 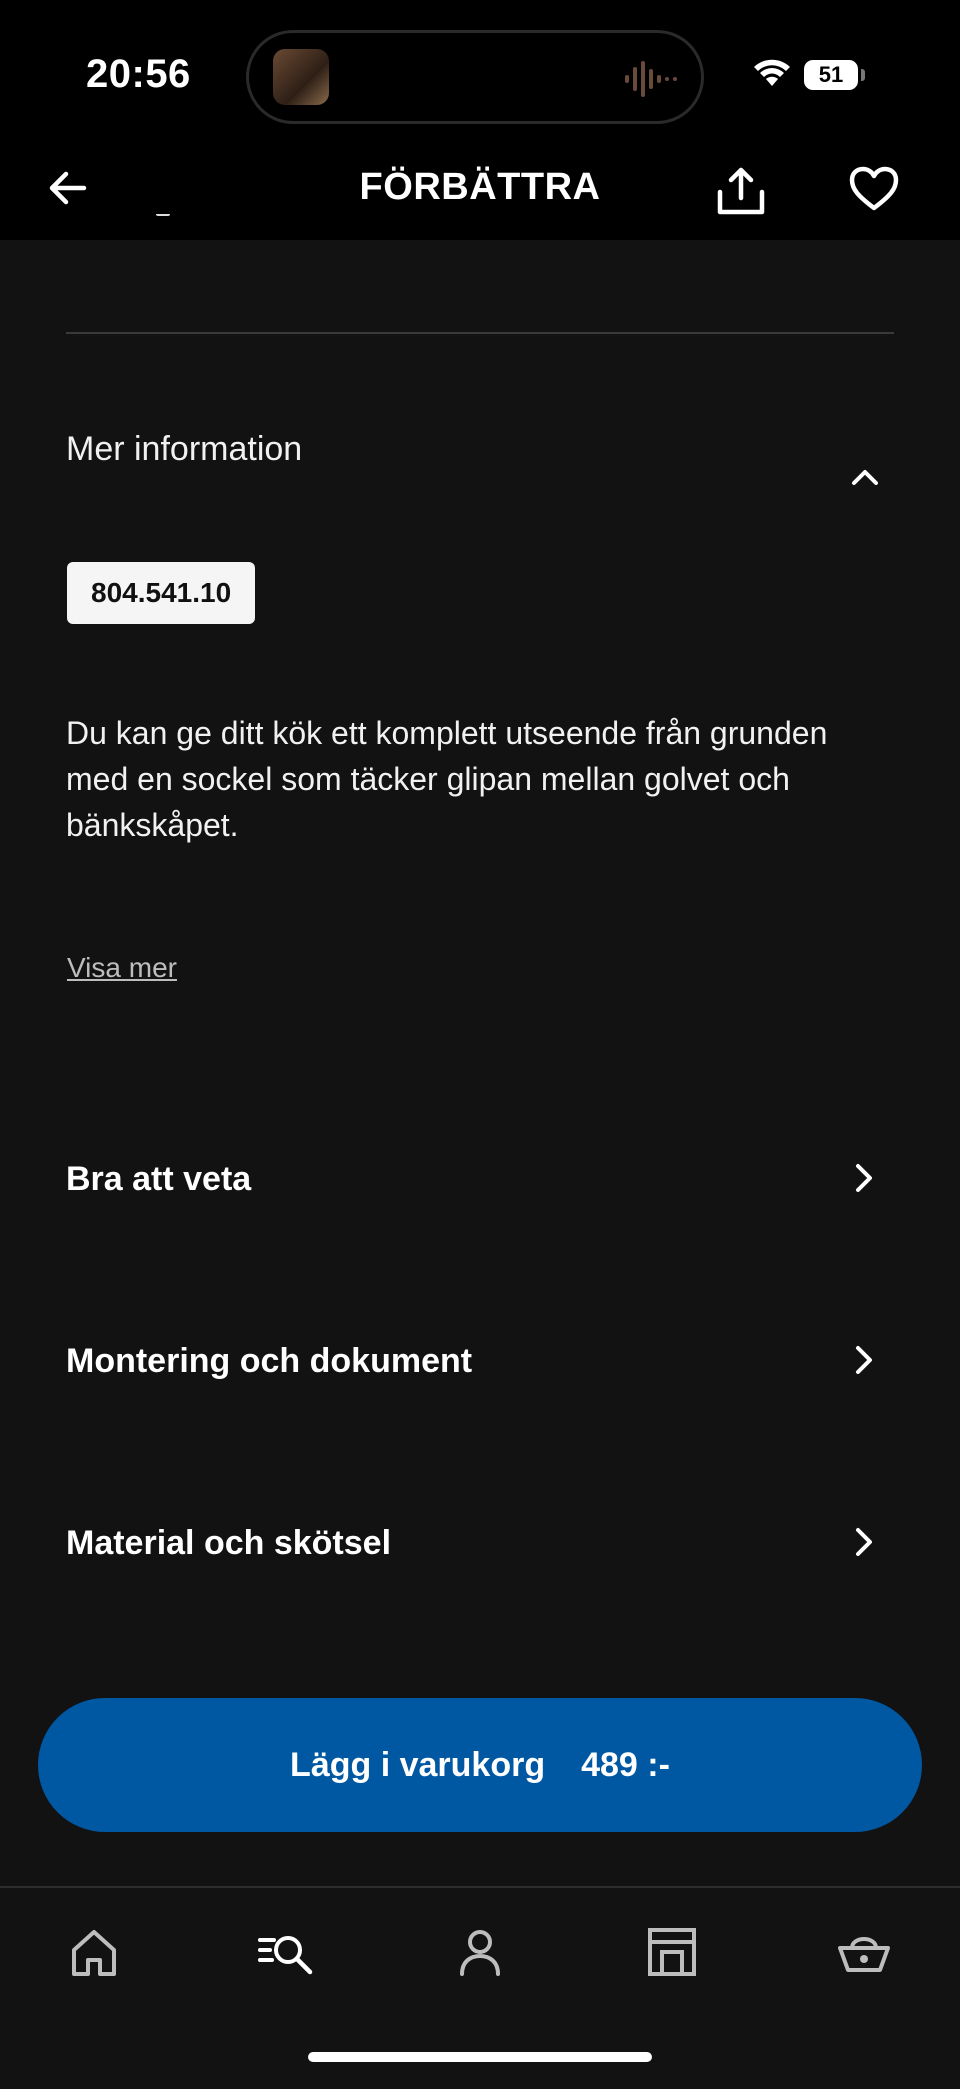 What do you see at coordinates (366, 219) in the screenshot?
I see `clipped-text-line` at bounding box center [366, 219].